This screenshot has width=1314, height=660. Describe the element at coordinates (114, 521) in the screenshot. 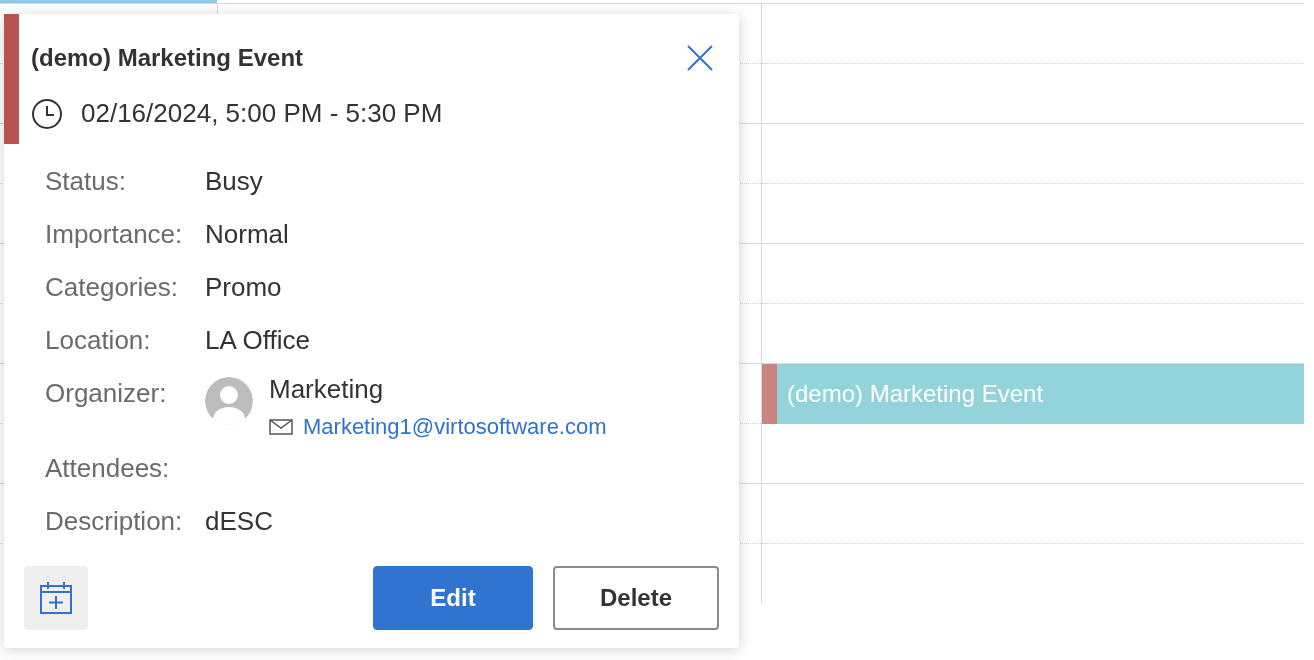

I see `field-label: Description:` at that location.